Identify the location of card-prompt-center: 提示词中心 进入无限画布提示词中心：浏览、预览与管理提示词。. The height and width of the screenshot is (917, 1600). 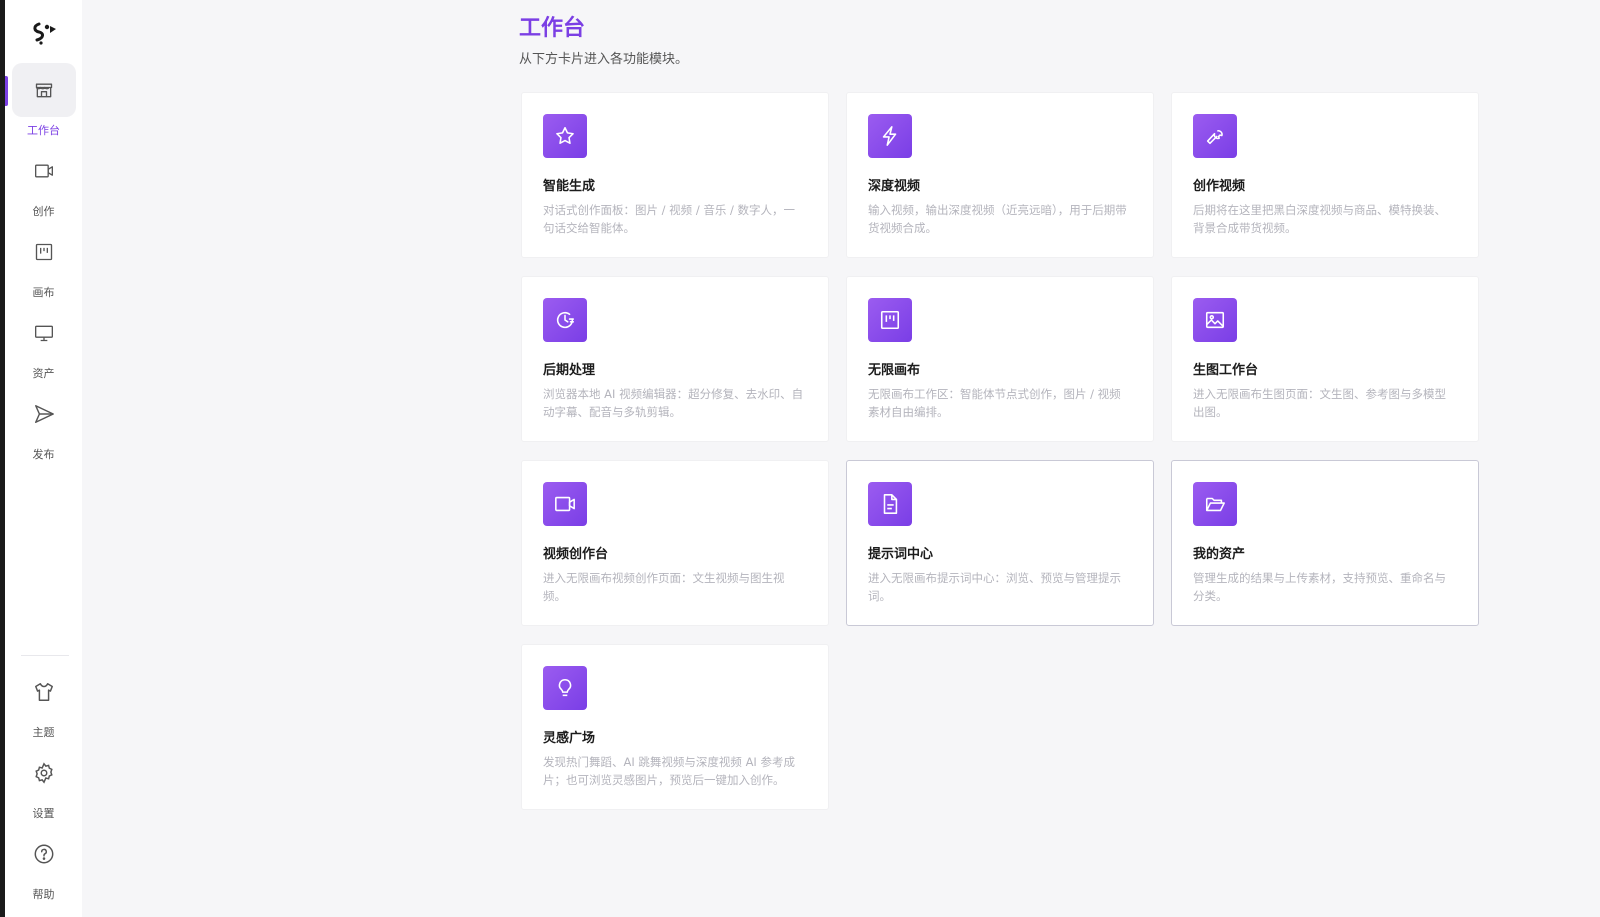
(1000, 543).